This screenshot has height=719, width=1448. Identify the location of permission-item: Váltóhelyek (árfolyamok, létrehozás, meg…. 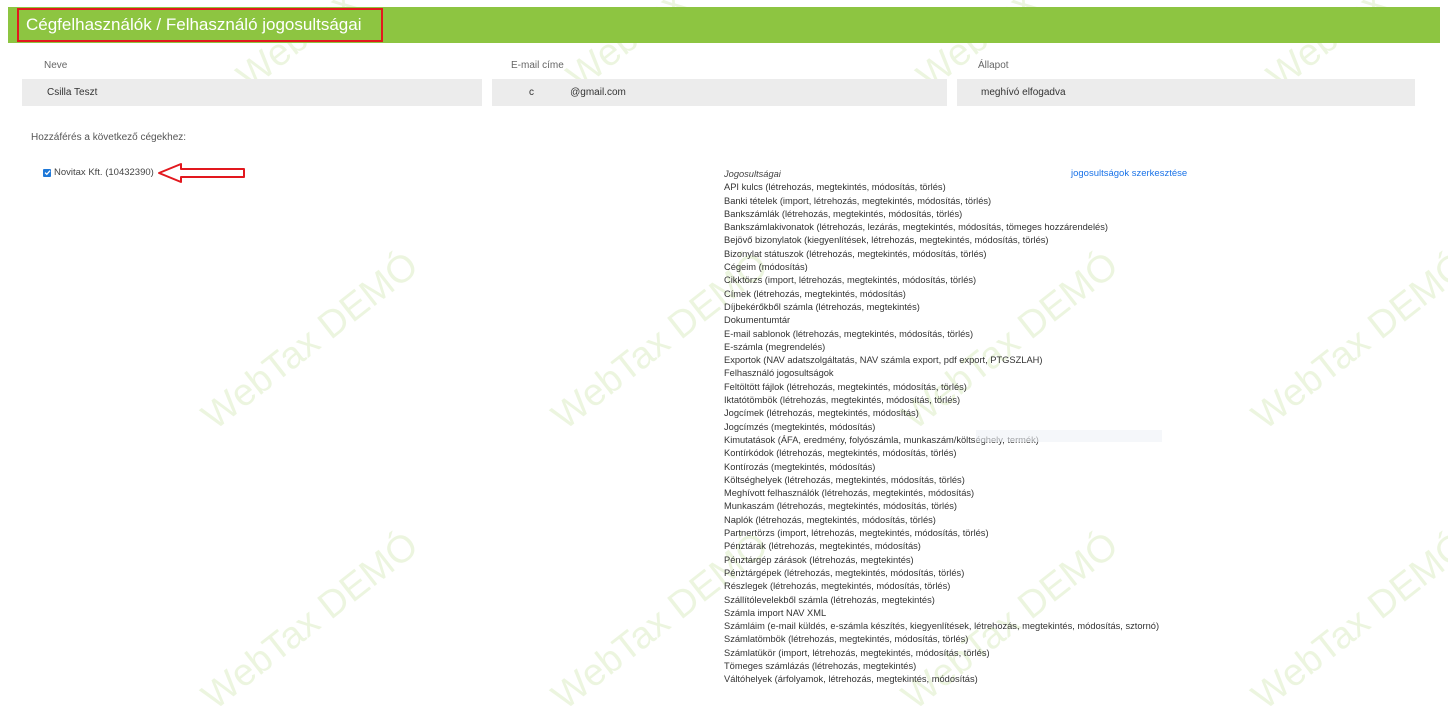
(851, 679).